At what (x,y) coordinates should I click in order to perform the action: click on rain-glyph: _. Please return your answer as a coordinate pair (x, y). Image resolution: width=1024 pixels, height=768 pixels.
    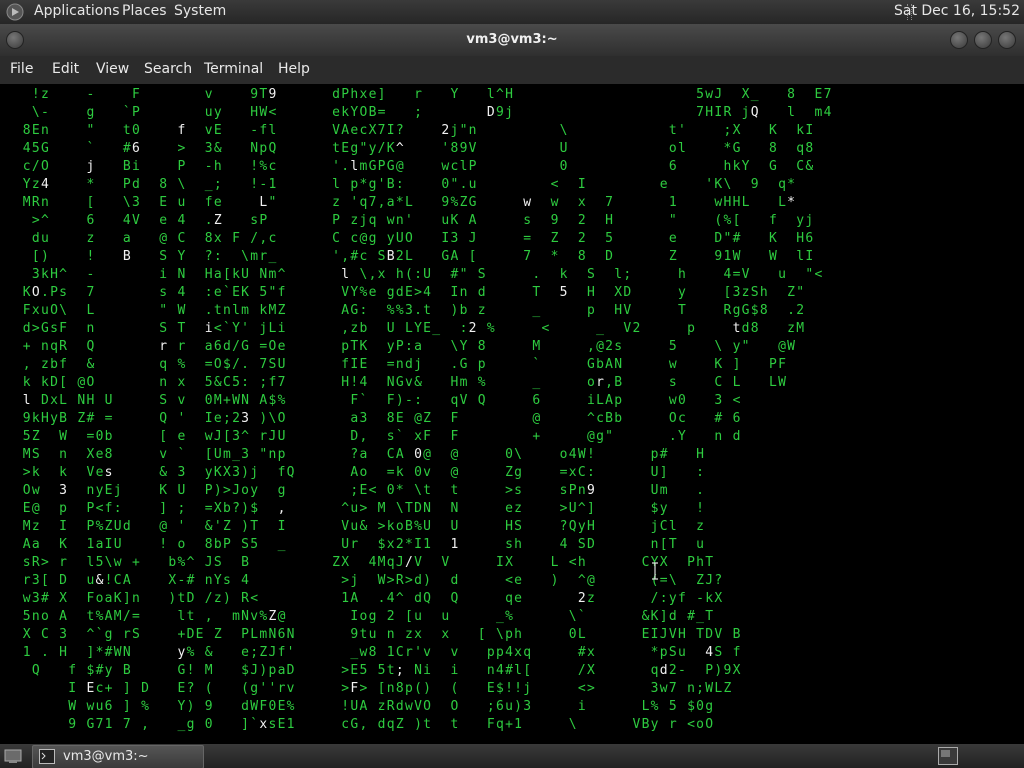
    Looking at the image, I should click on (354, 652).